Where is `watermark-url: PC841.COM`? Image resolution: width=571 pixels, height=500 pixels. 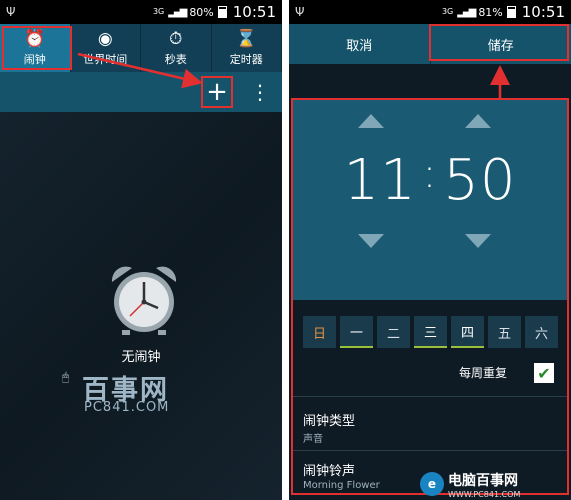
watermark-url: PC841.COM is located at coordinates (127, 407).